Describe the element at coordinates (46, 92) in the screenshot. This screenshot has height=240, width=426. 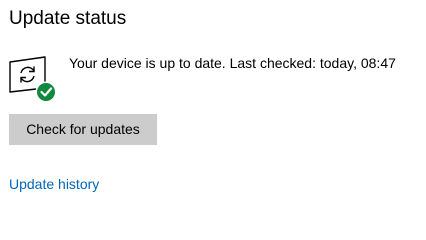
I see `checkmark-badge-icon` at that location.